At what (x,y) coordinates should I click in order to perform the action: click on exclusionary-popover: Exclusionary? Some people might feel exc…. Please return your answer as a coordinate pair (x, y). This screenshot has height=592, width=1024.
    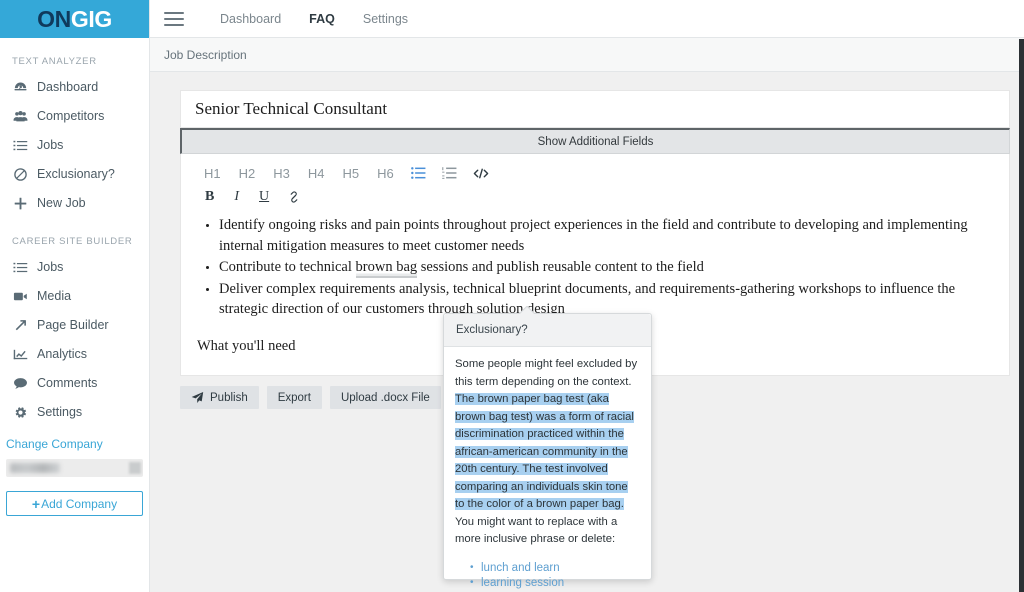
    Looking at the image, I should click on (547, 451).